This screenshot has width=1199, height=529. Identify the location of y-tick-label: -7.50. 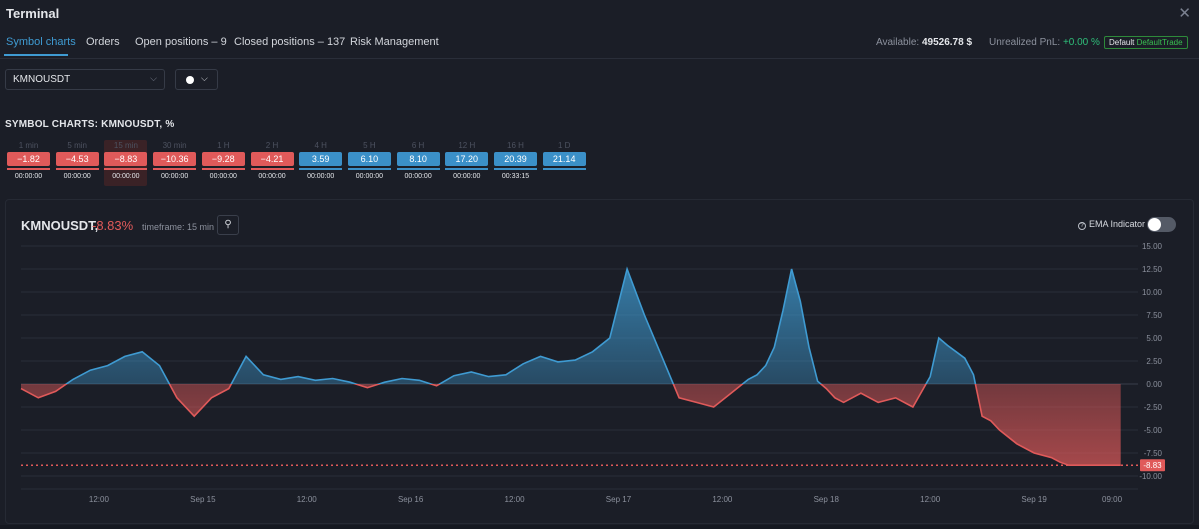
(1153, 453).